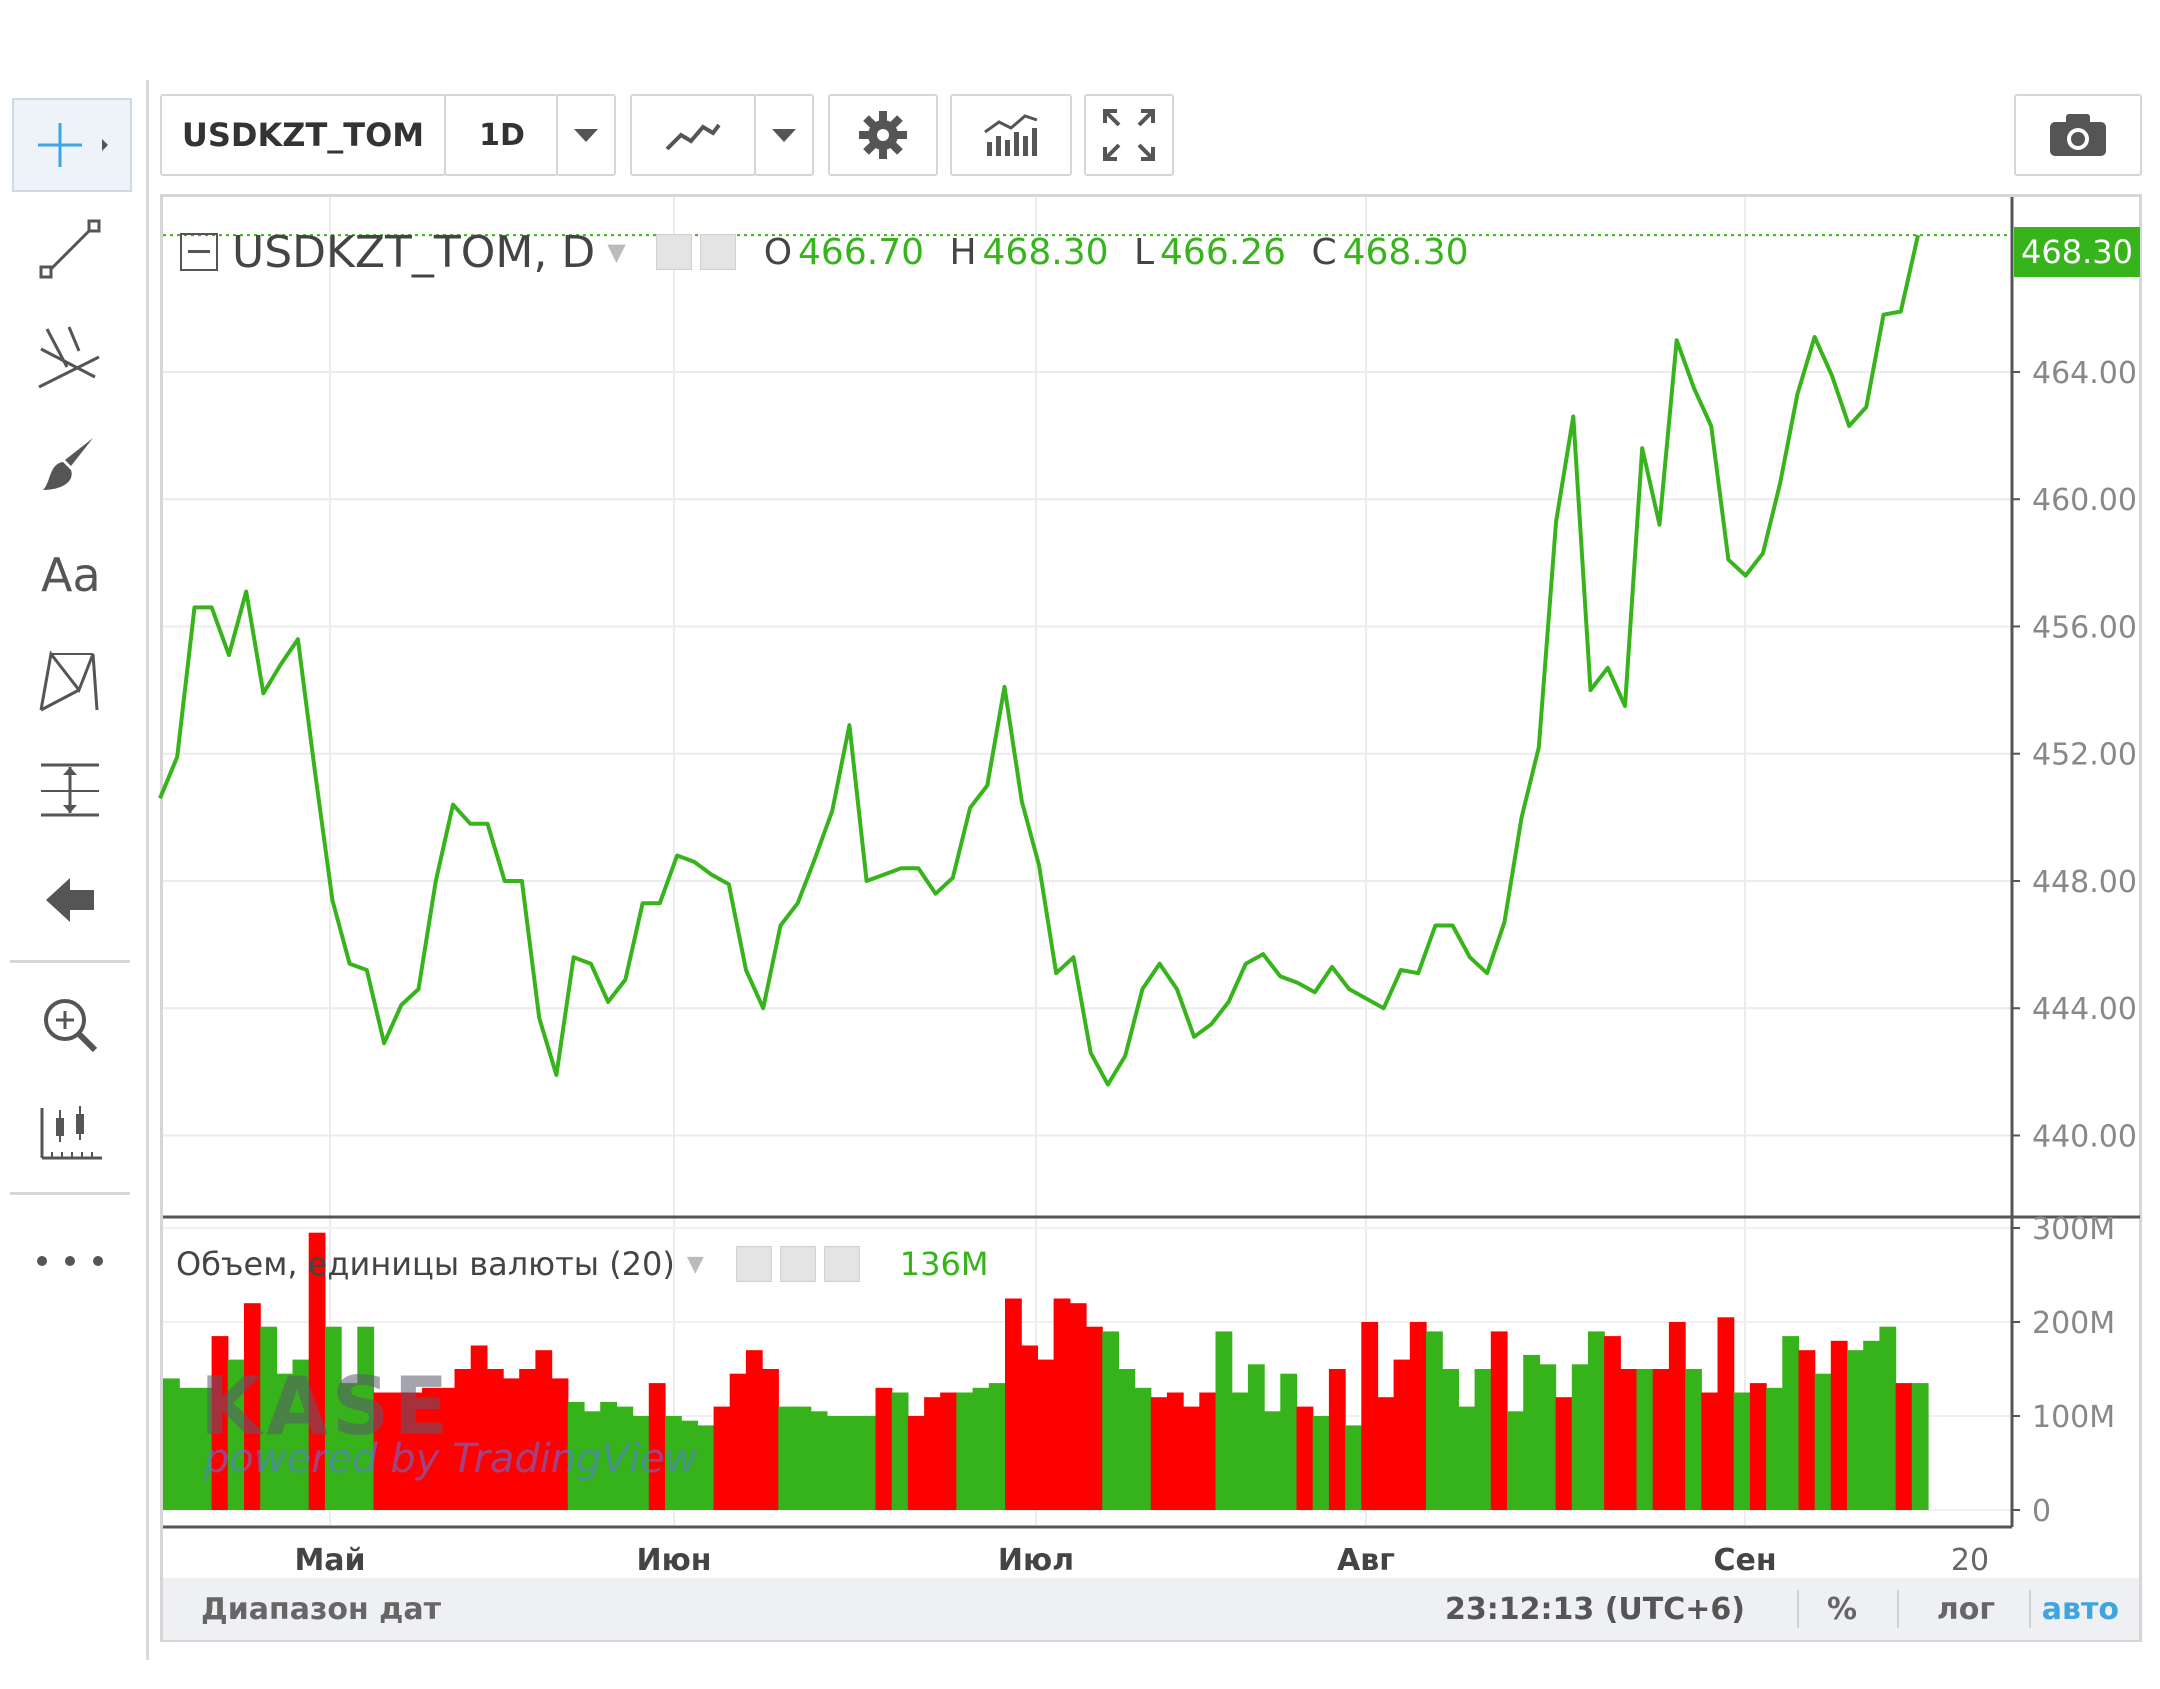 This screenshot has height=1689, width=2160. Describe the element at coordinates (1109, 252) in the screenshot. I see `ohlc-values: O 466.70 H 468.30 L 466.26 C 468.30` at that location.